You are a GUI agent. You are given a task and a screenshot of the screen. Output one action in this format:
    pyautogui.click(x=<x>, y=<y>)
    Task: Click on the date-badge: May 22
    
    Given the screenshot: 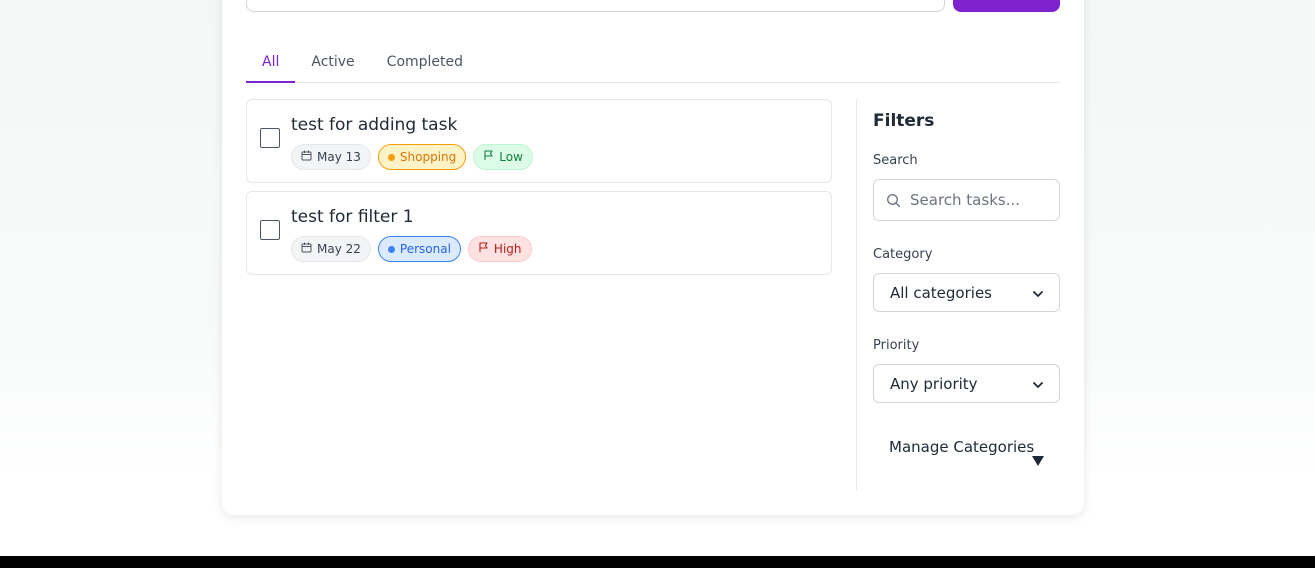 What is the action you would take?
    pyautogui.click(x=331, y=249)
    